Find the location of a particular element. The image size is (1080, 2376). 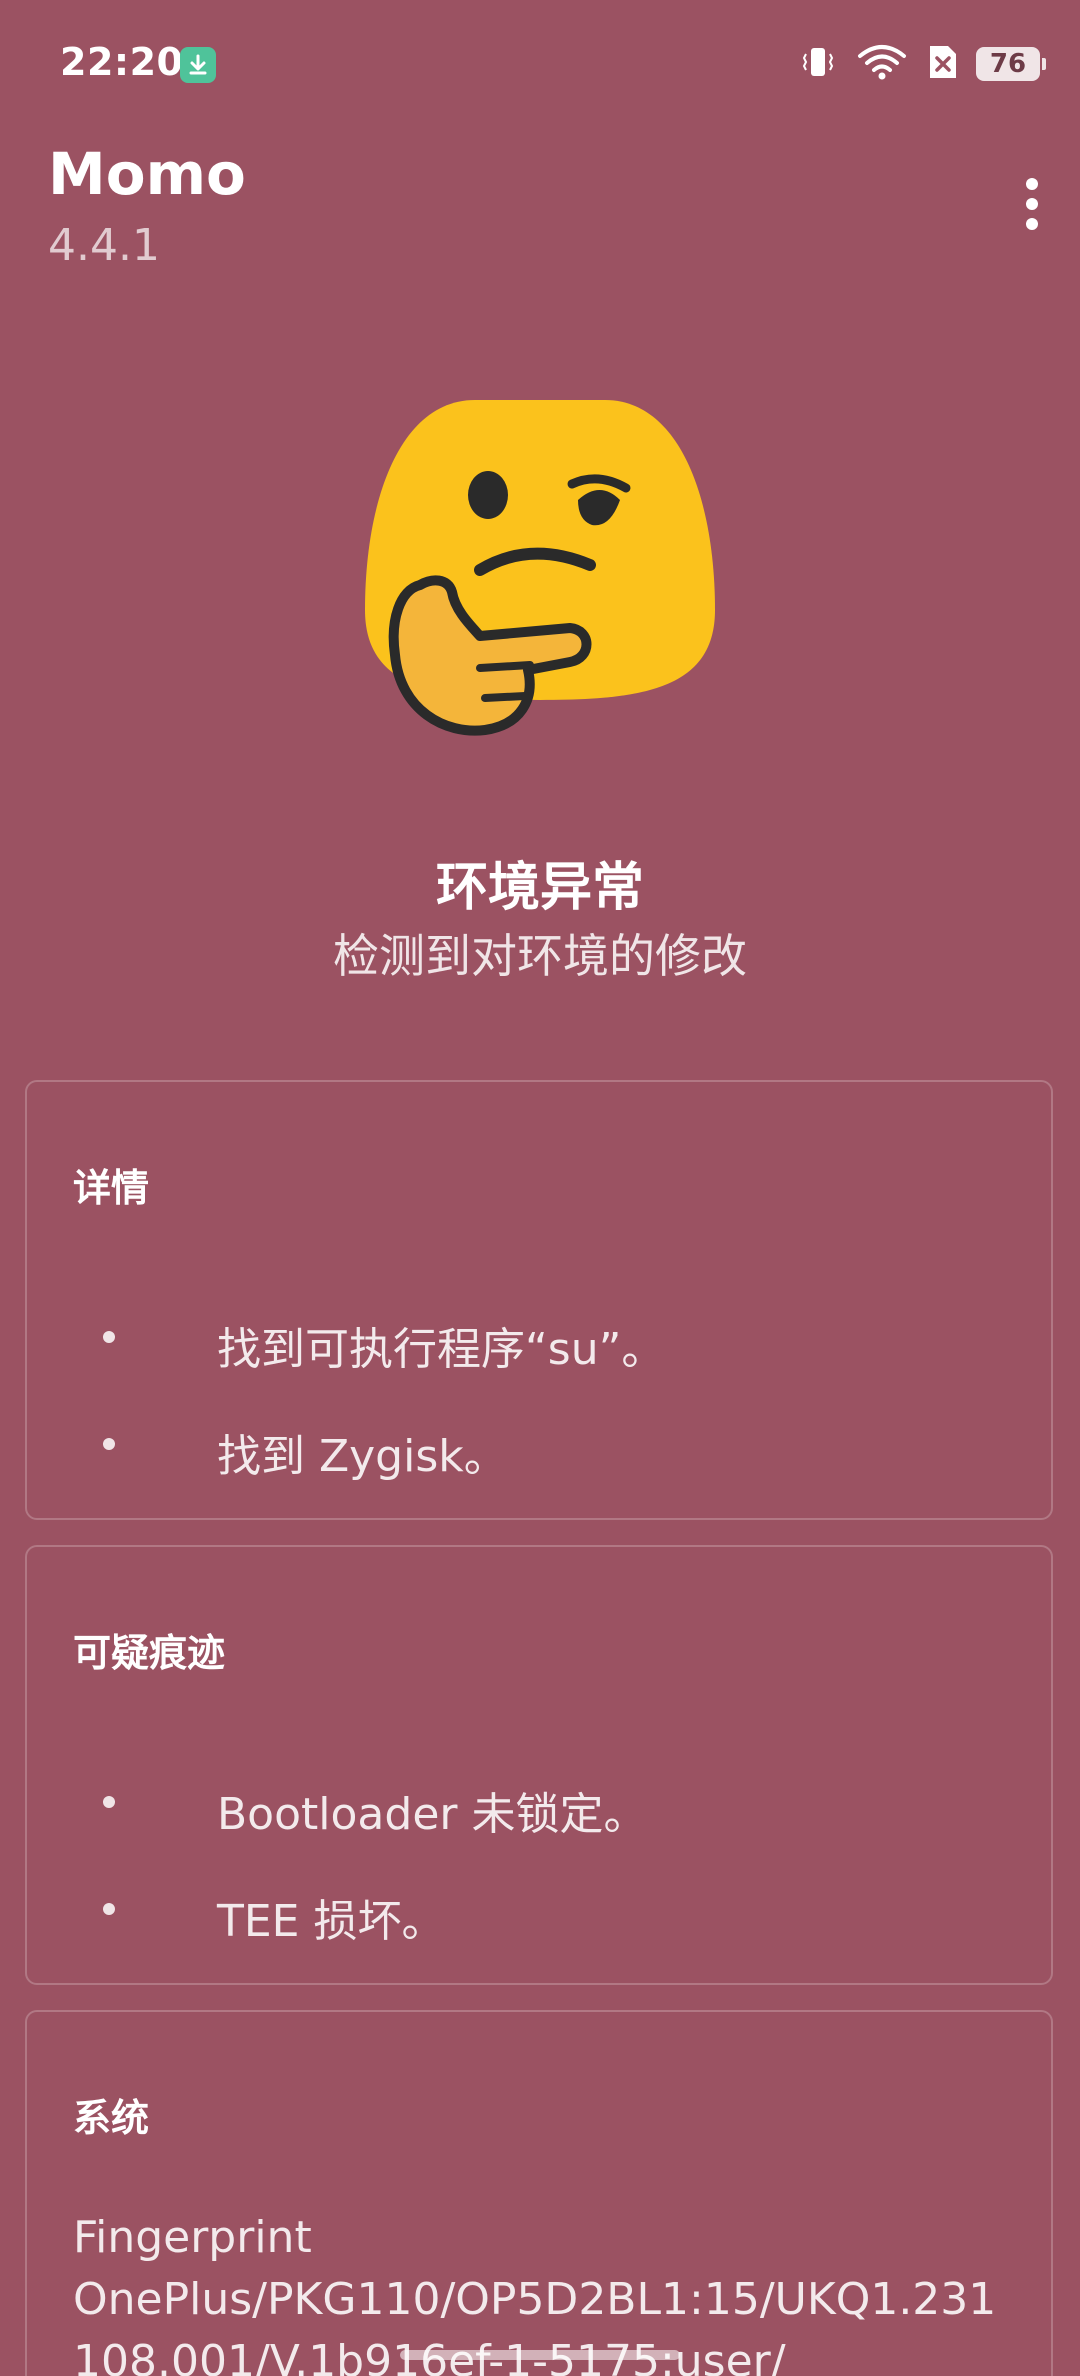

list-item-text: 找到可执行程序“su”。 is located at coordinates (441, 1349).